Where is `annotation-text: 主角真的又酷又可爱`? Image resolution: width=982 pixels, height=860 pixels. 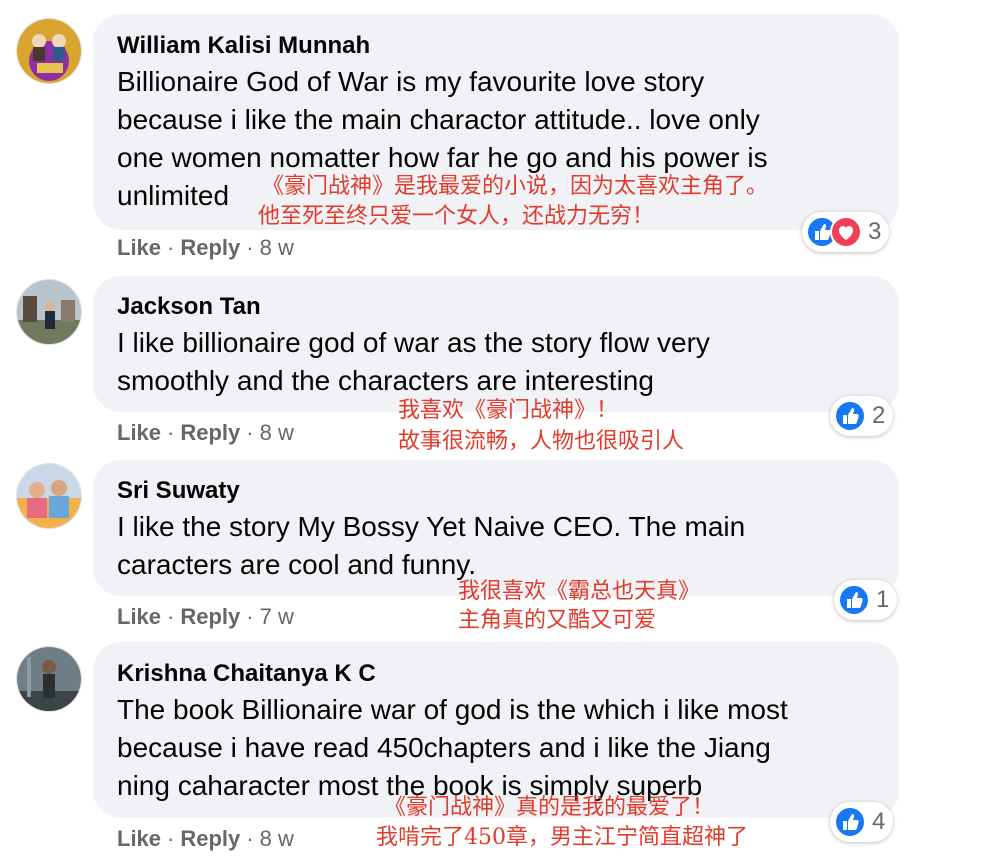
annotation-text: 主角真的又酷又可爱 is located at coordinates (557, 620).